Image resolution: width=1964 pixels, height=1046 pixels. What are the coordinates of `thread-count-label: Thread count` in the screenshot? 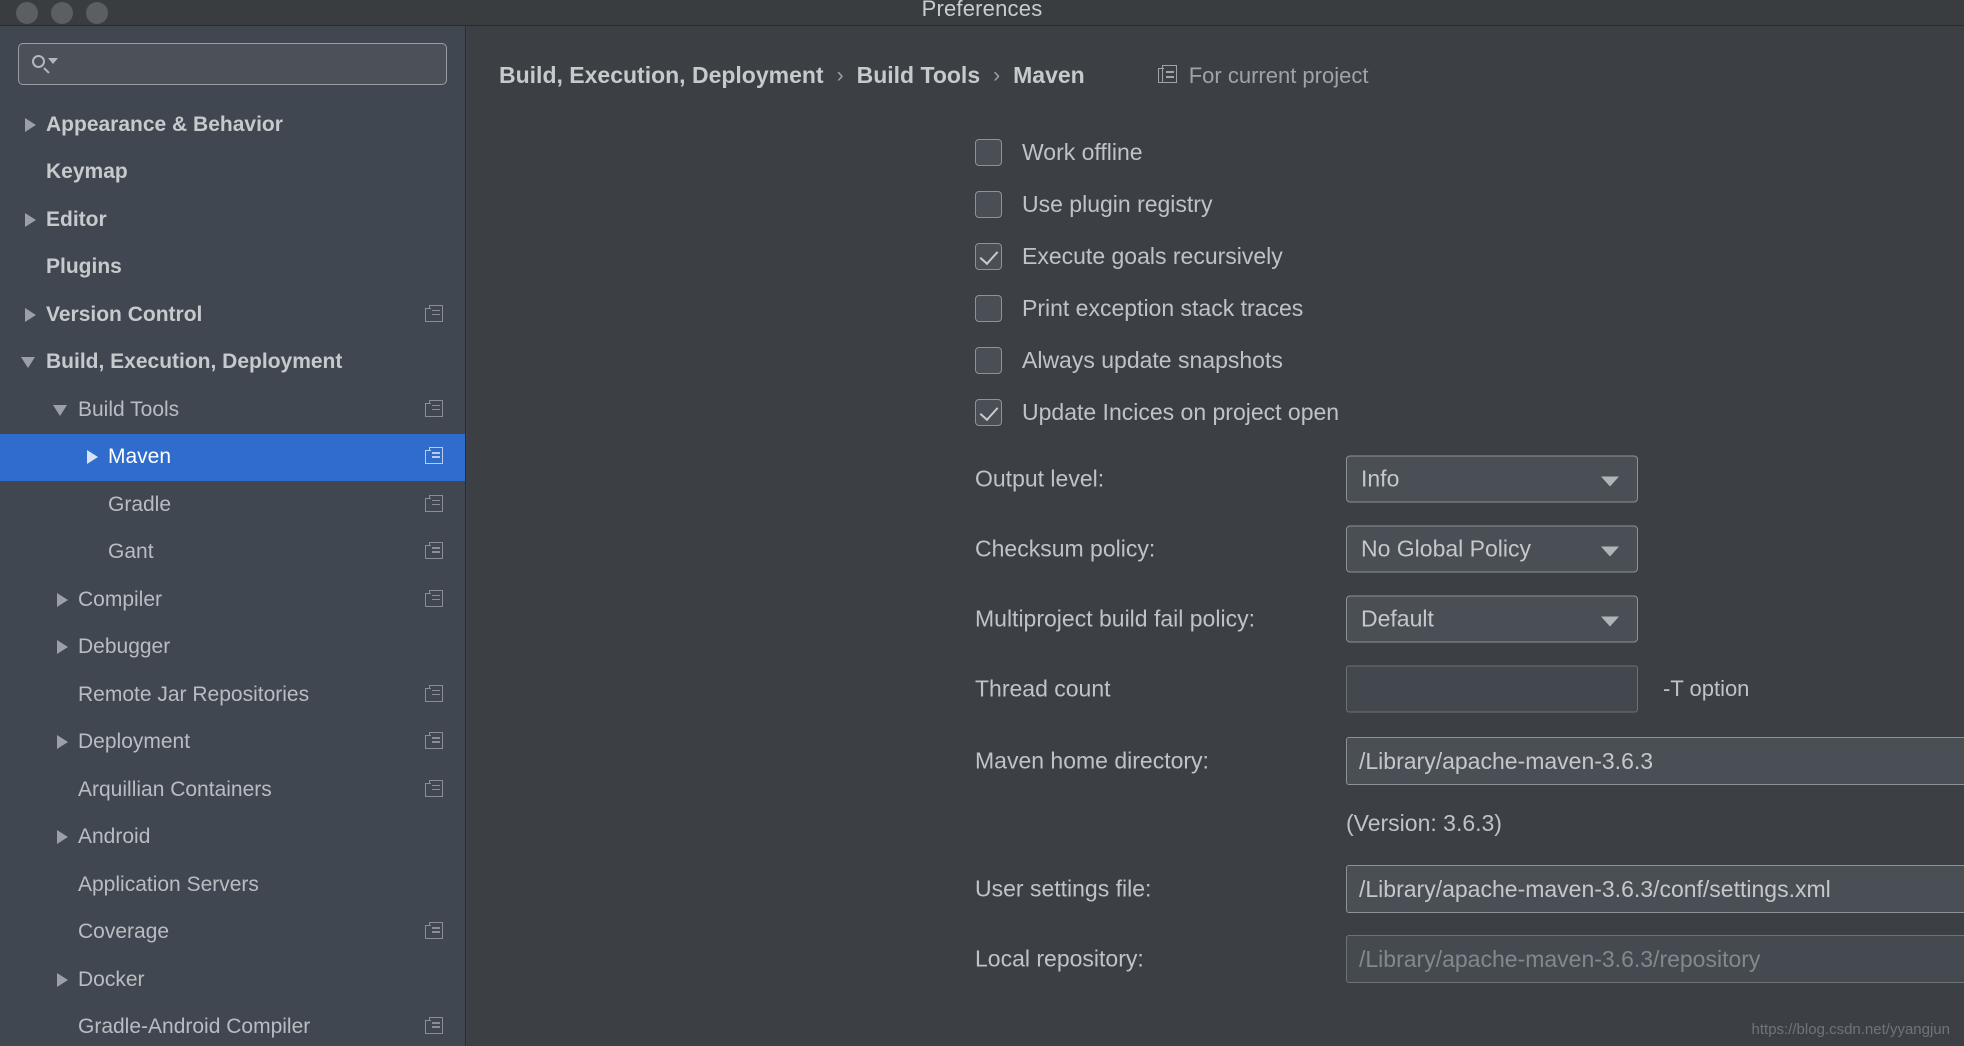 It's located at (1043, 688).